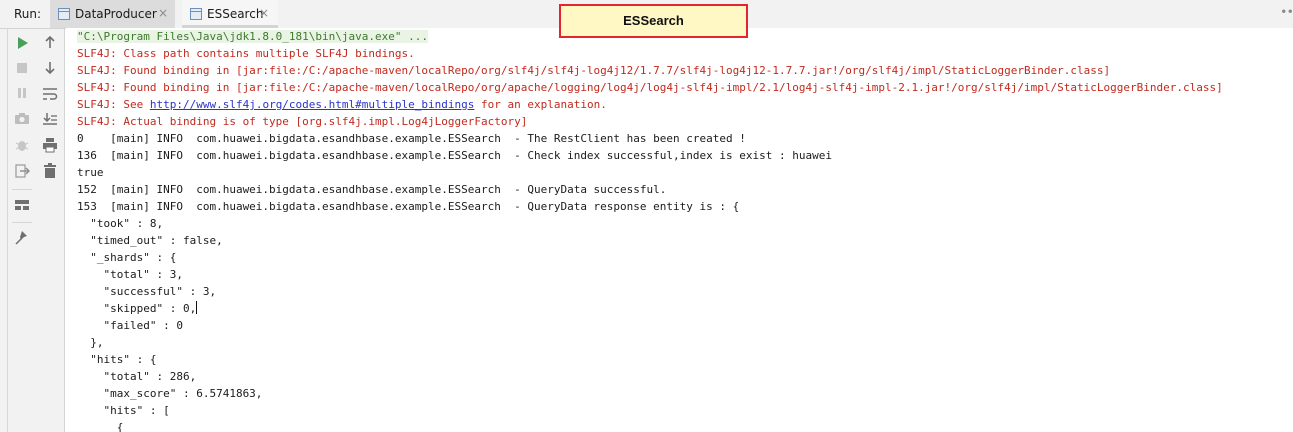 The width and height of the screenshot is (1293, 432). I want to click on console-line-json: "hits" : {, so click(117, 359).